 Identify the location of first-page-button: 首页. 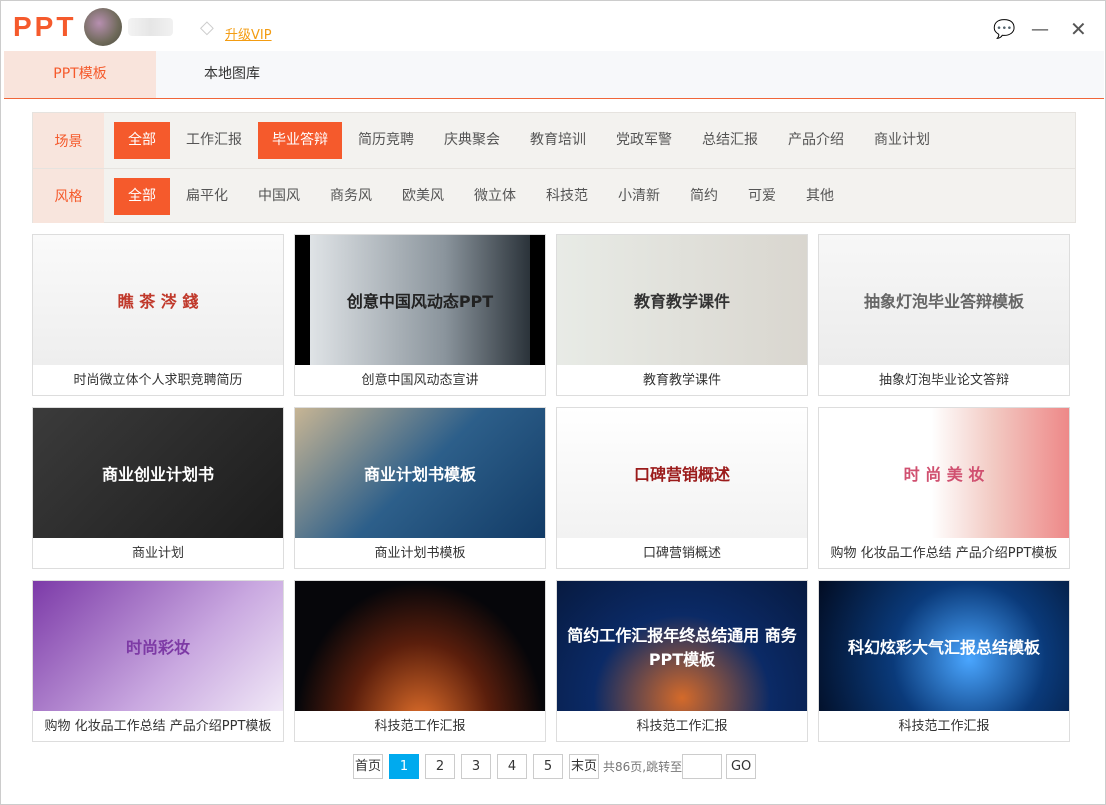
(368, 766).